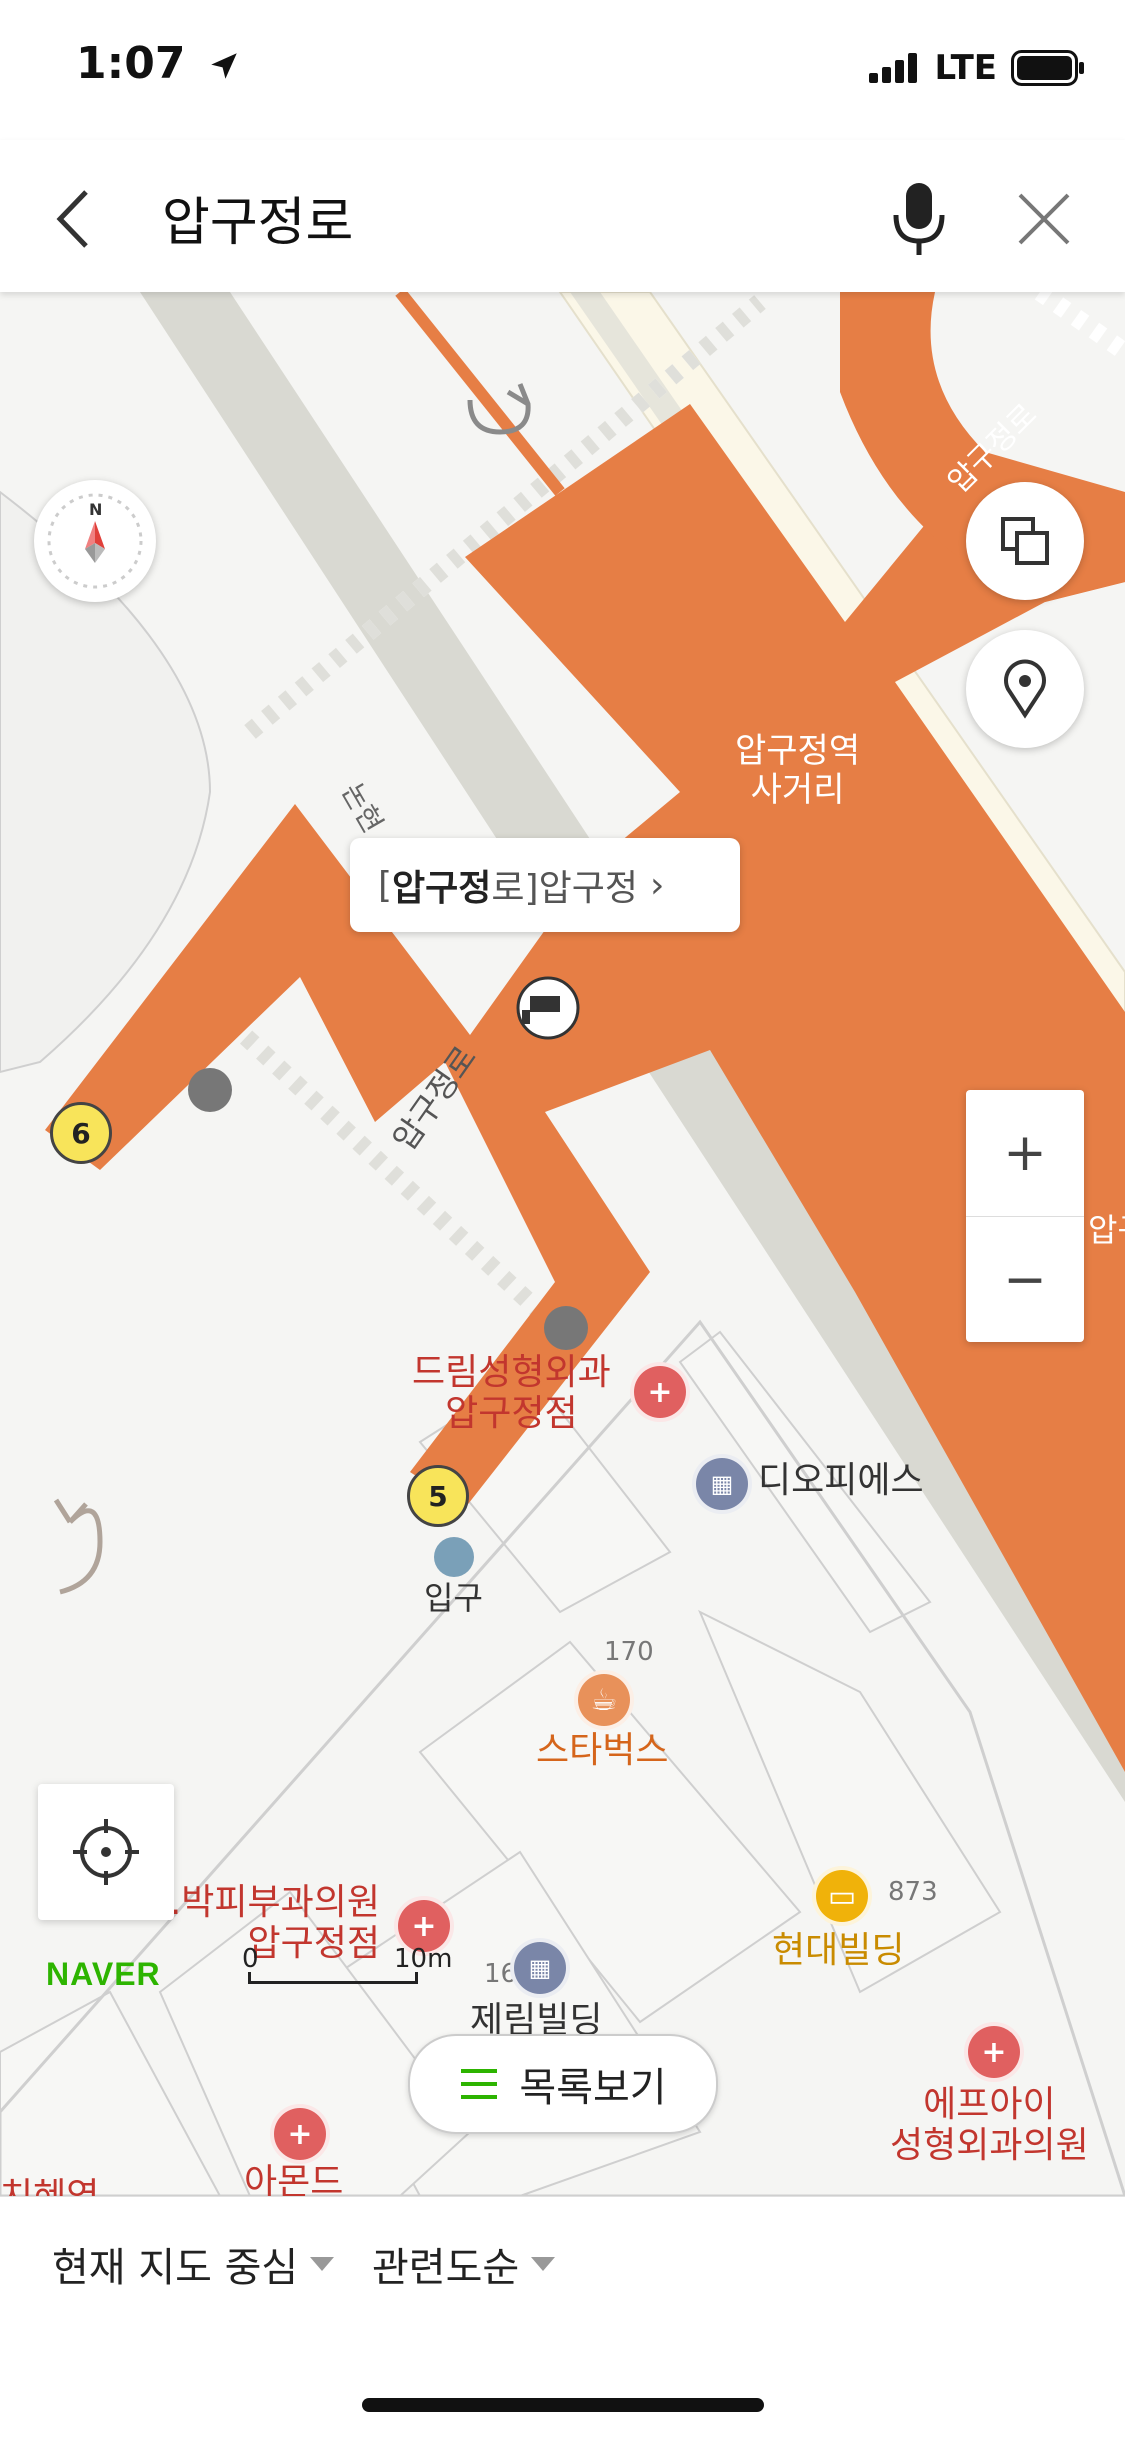  I want to click on voice-search-button, so click(919, 219).